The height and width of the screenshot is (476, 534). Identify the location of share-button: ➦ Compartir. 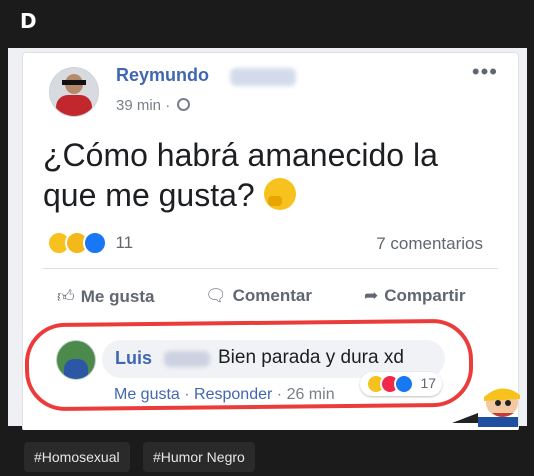
(414, 296).